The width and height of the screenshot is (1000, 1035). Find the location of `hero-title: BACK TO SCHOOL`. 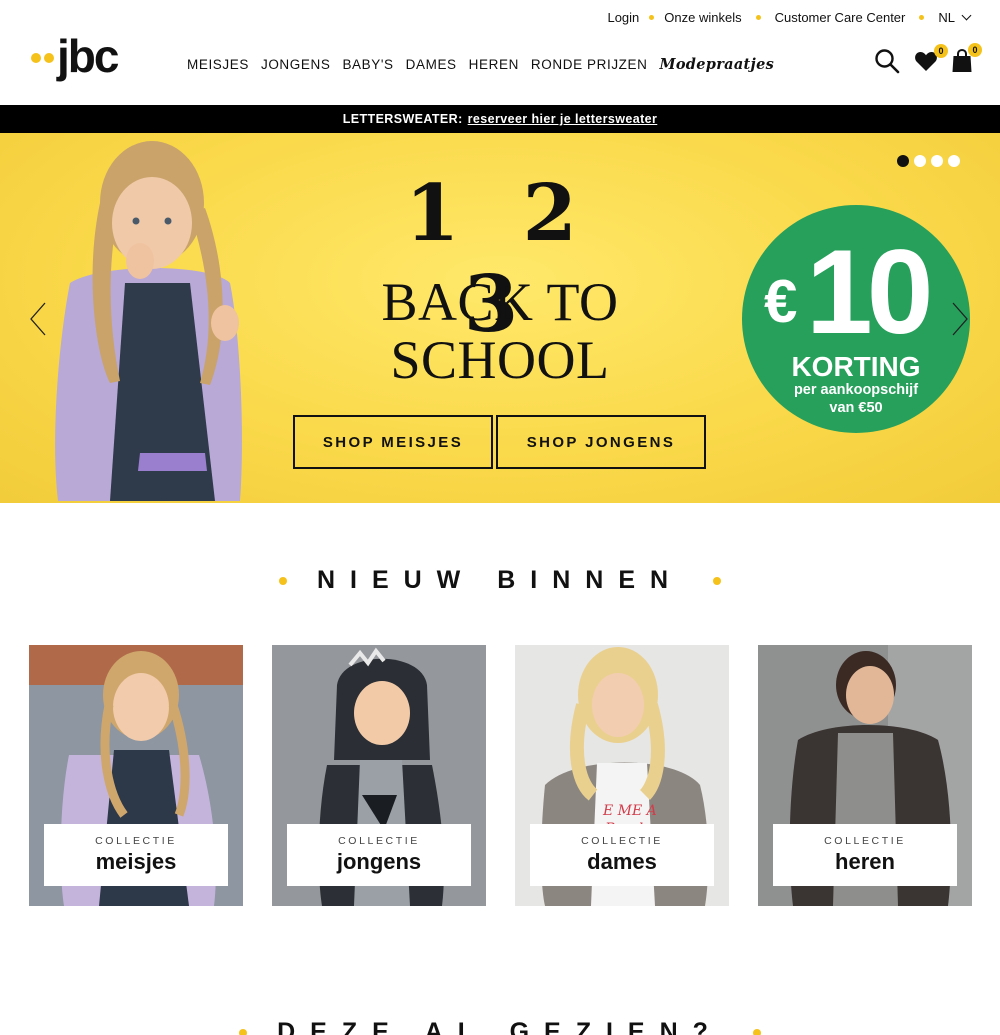

hero-title: BACK TO SCHOOL is located at coordinates (500, 331).